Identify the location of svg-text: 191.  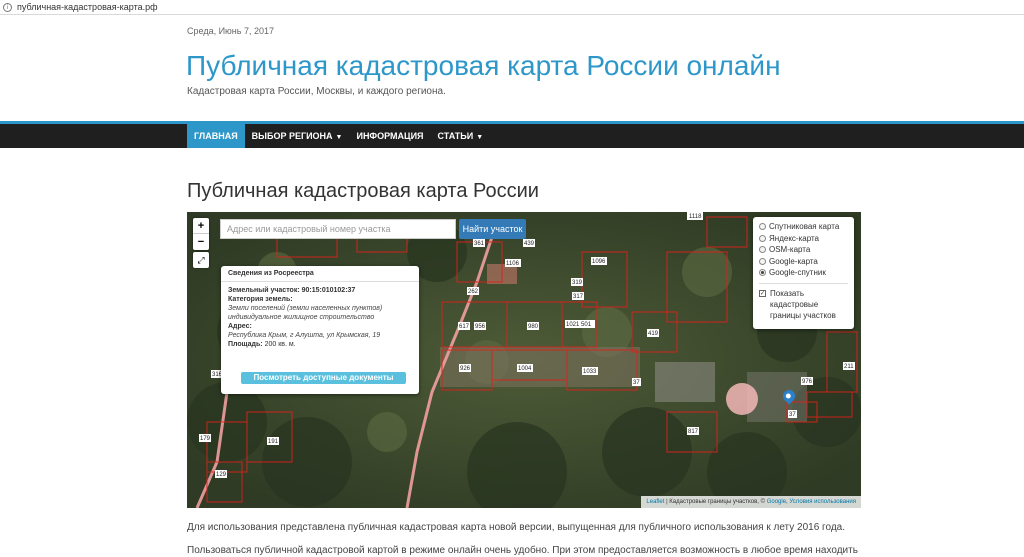
(273, 442).